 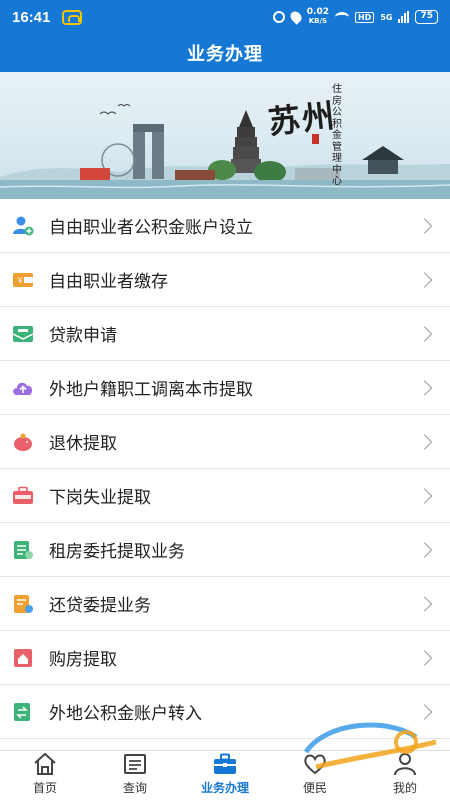 I want to click on menu-label: 退休提取, so click(x=83, y=444).